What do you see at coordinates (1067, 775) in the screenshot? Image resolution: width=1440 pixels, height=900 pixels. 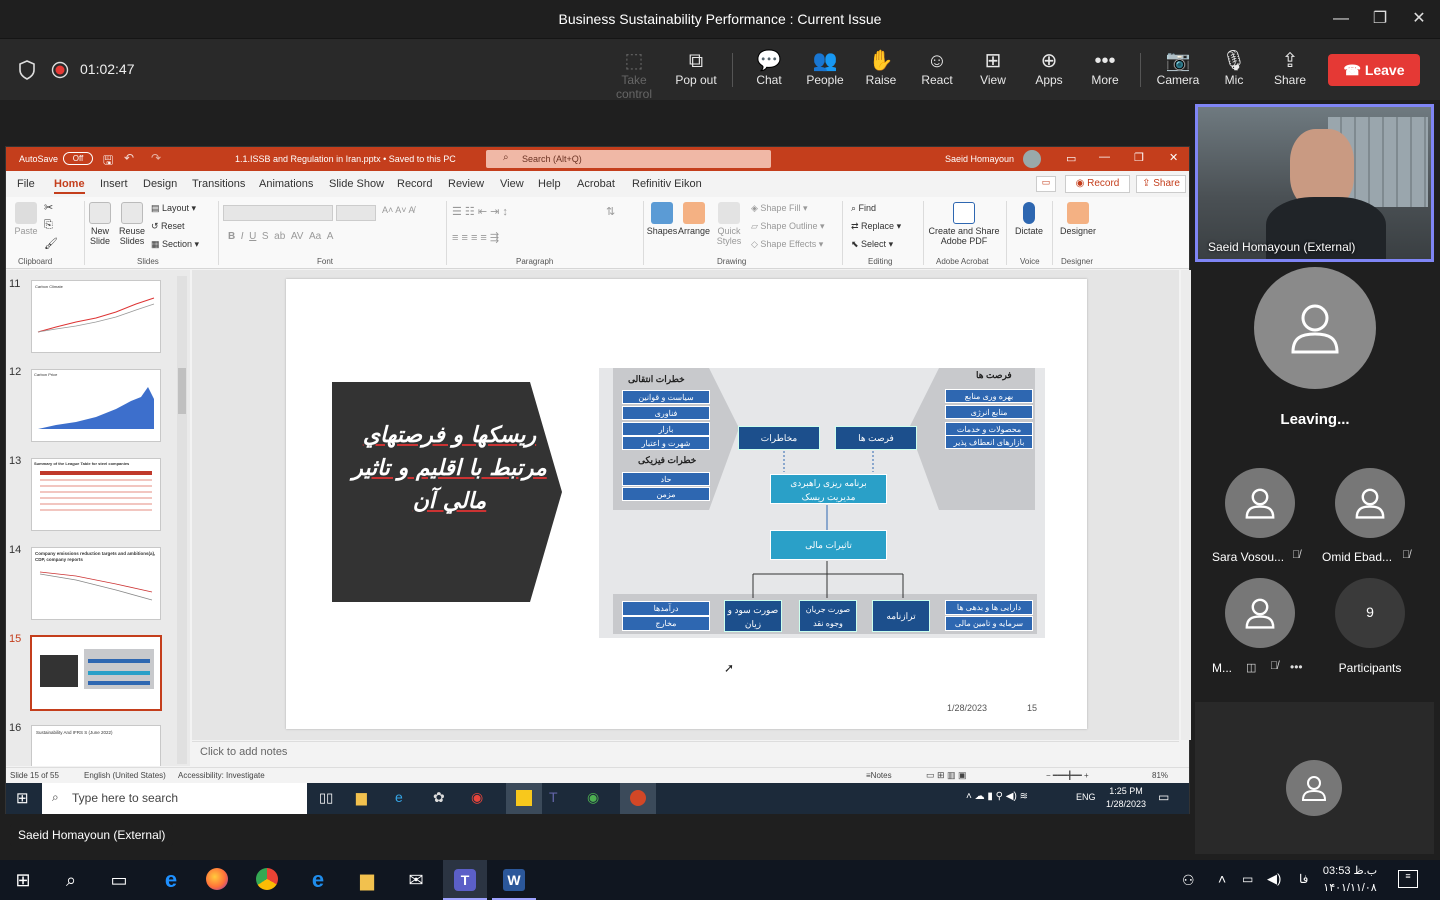 I see `zoom-slider: − ━━━╋━━ +` at bounding box center [1067, 775].